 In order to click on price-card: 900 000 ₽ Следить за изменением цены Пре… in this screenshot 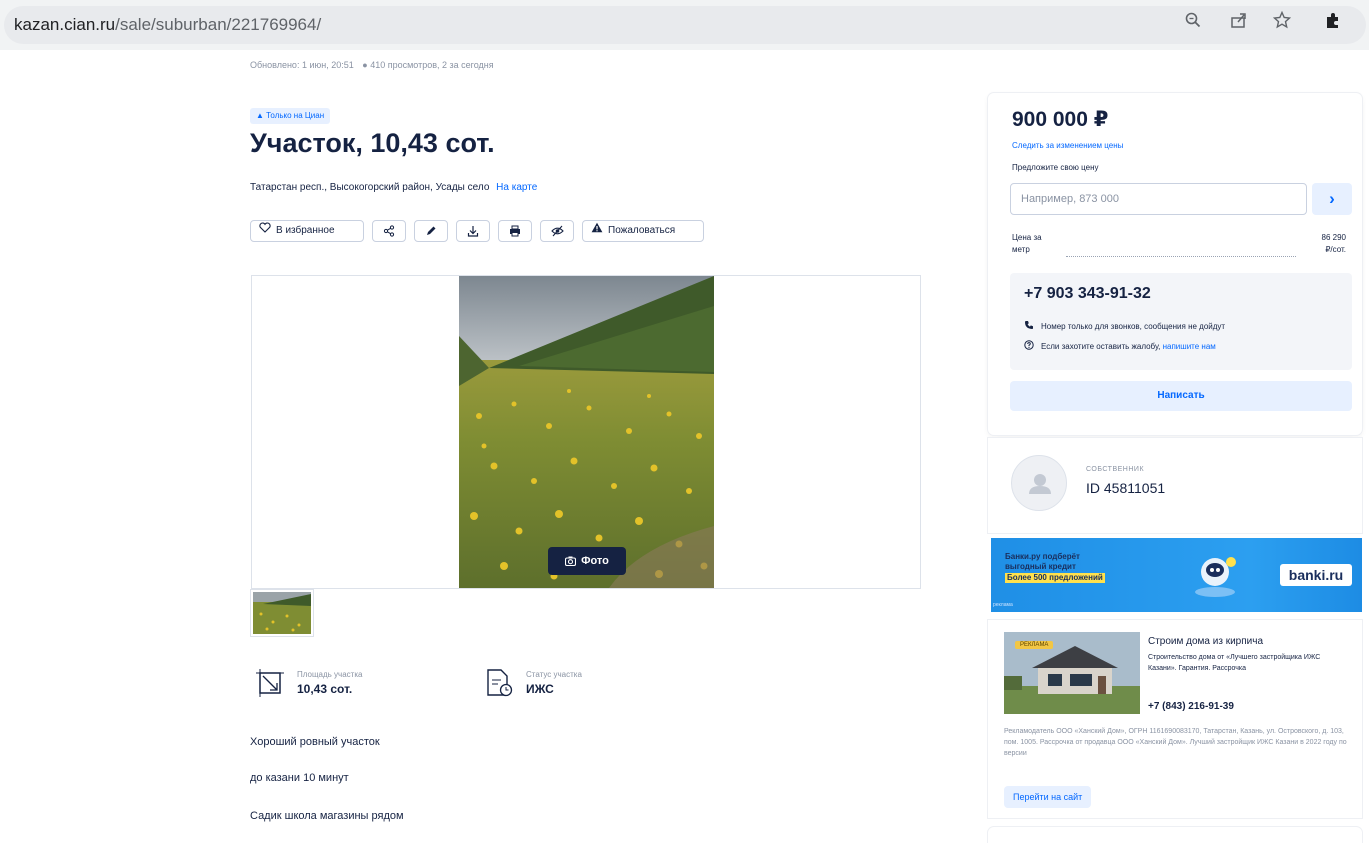, I will do `click(1175, 264)`.